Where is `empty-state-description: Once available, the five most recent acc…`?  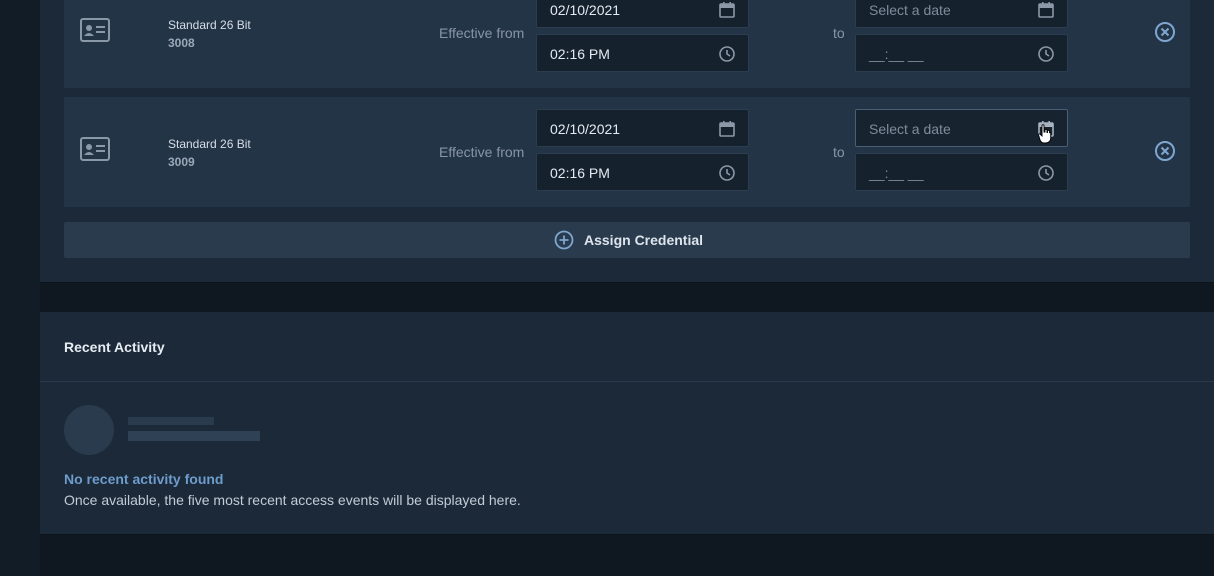 empty-state-description: Once available, the five most recent acc… is located at coordinates (292, 500).